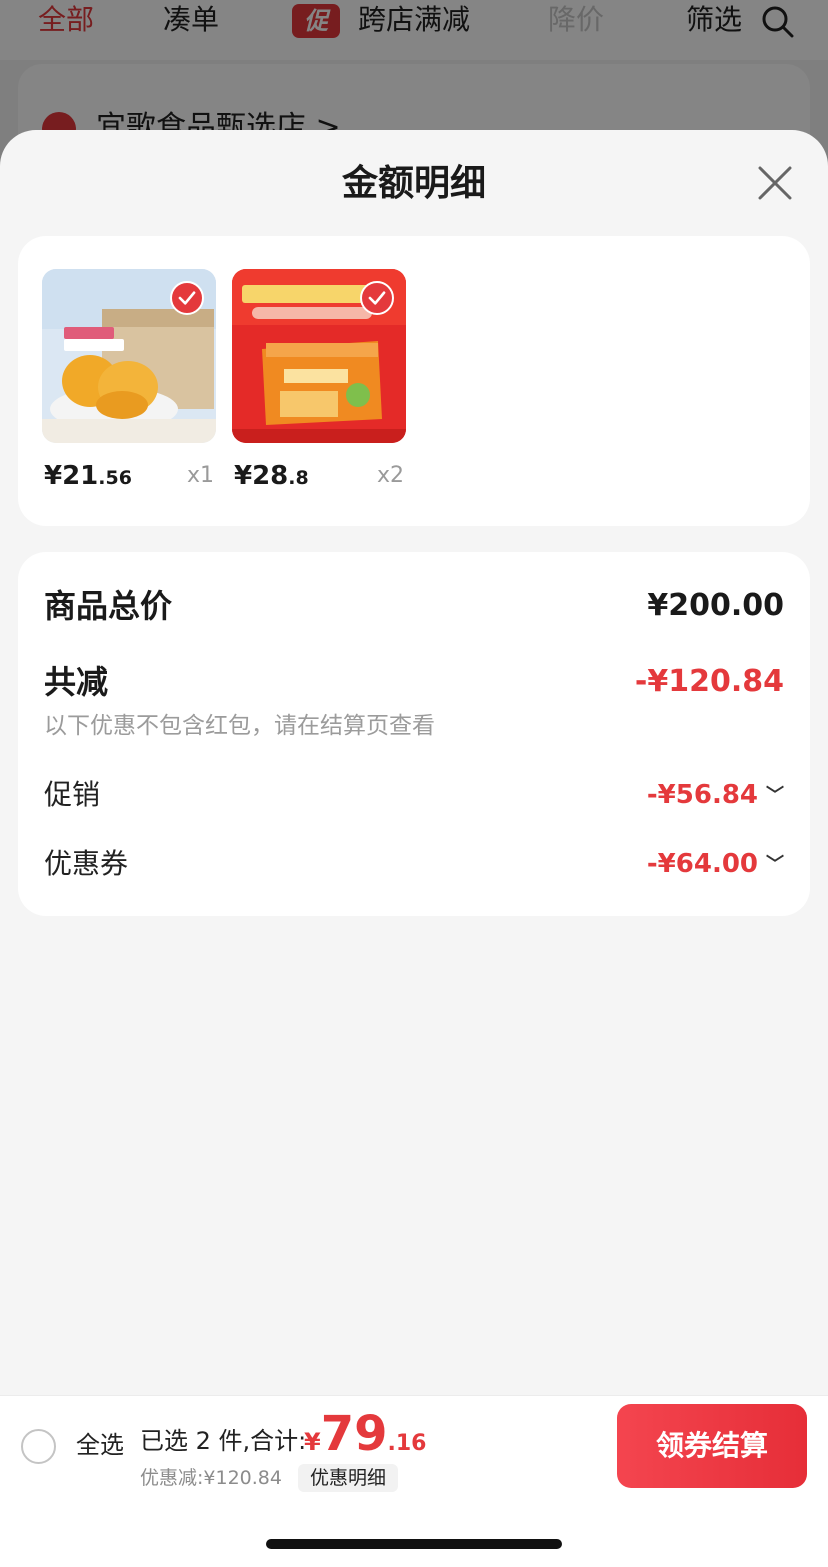 This screenshot has height=1567, width=828. Describe the element at coordinates (223, 1441) in the screenshot. I see `selected-count-text: 已选 2 件,合计:` at that location.